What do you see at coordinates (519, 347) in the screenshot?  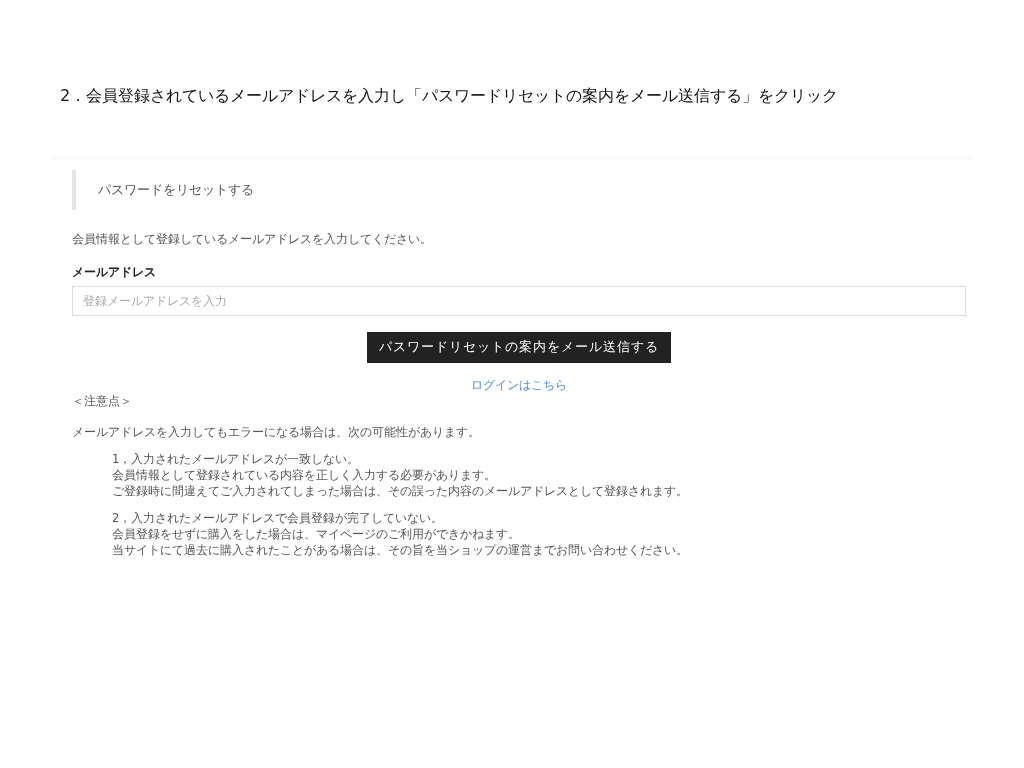 I see `submit-button: パスワードリセットの案内をメール送信する` at bounding box center [519, 347].